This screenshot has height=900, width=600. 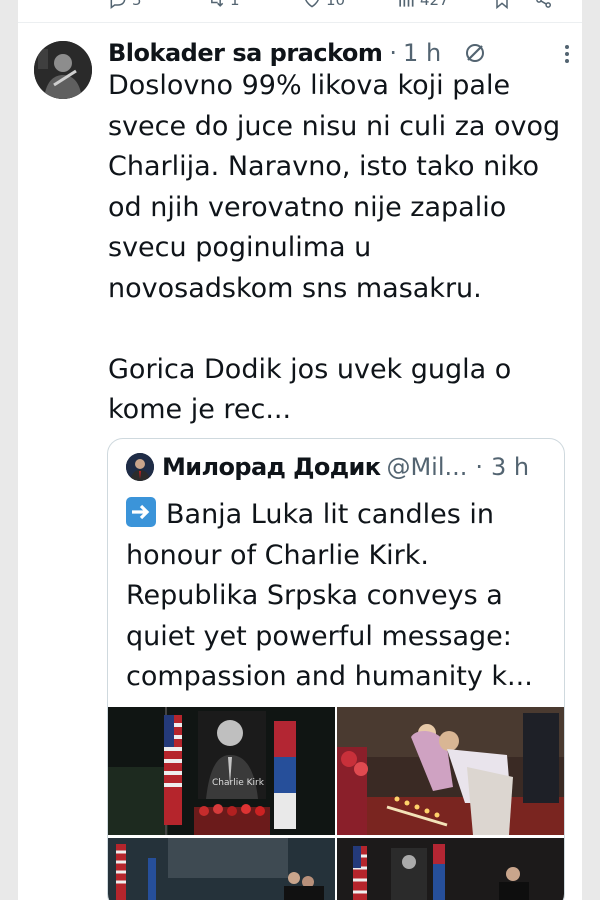 What do you see at coordinates (310, 369) in the screenshot?
I see `tweet-line: Gorica Dodik jos uvek gugla o` at bounding box center [310, 369].